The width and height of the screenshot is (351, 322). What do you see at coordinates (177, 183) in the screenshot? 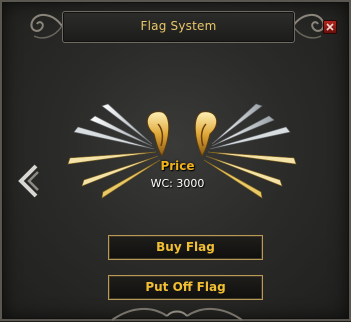
I see `price-value: WC: 3000` at bounding box center [177, 183].